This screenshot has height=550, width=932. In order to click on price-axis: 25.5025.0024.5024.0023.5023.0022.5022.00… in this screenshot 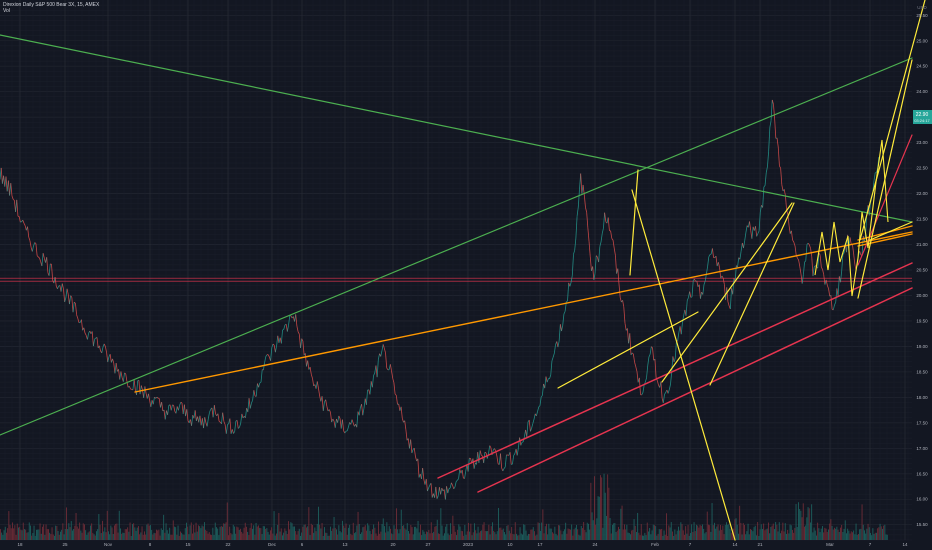, I will do `click(922, 270)`.